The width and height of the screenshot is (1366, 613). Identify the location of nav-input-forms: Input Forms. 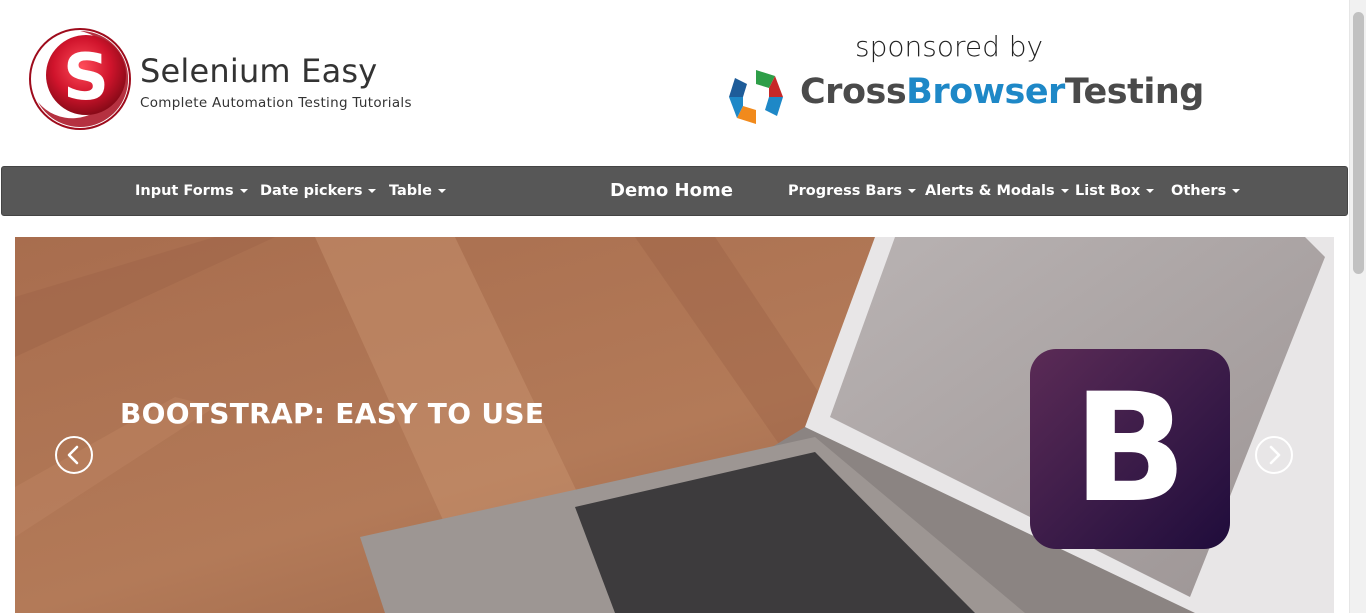
(191, 191).